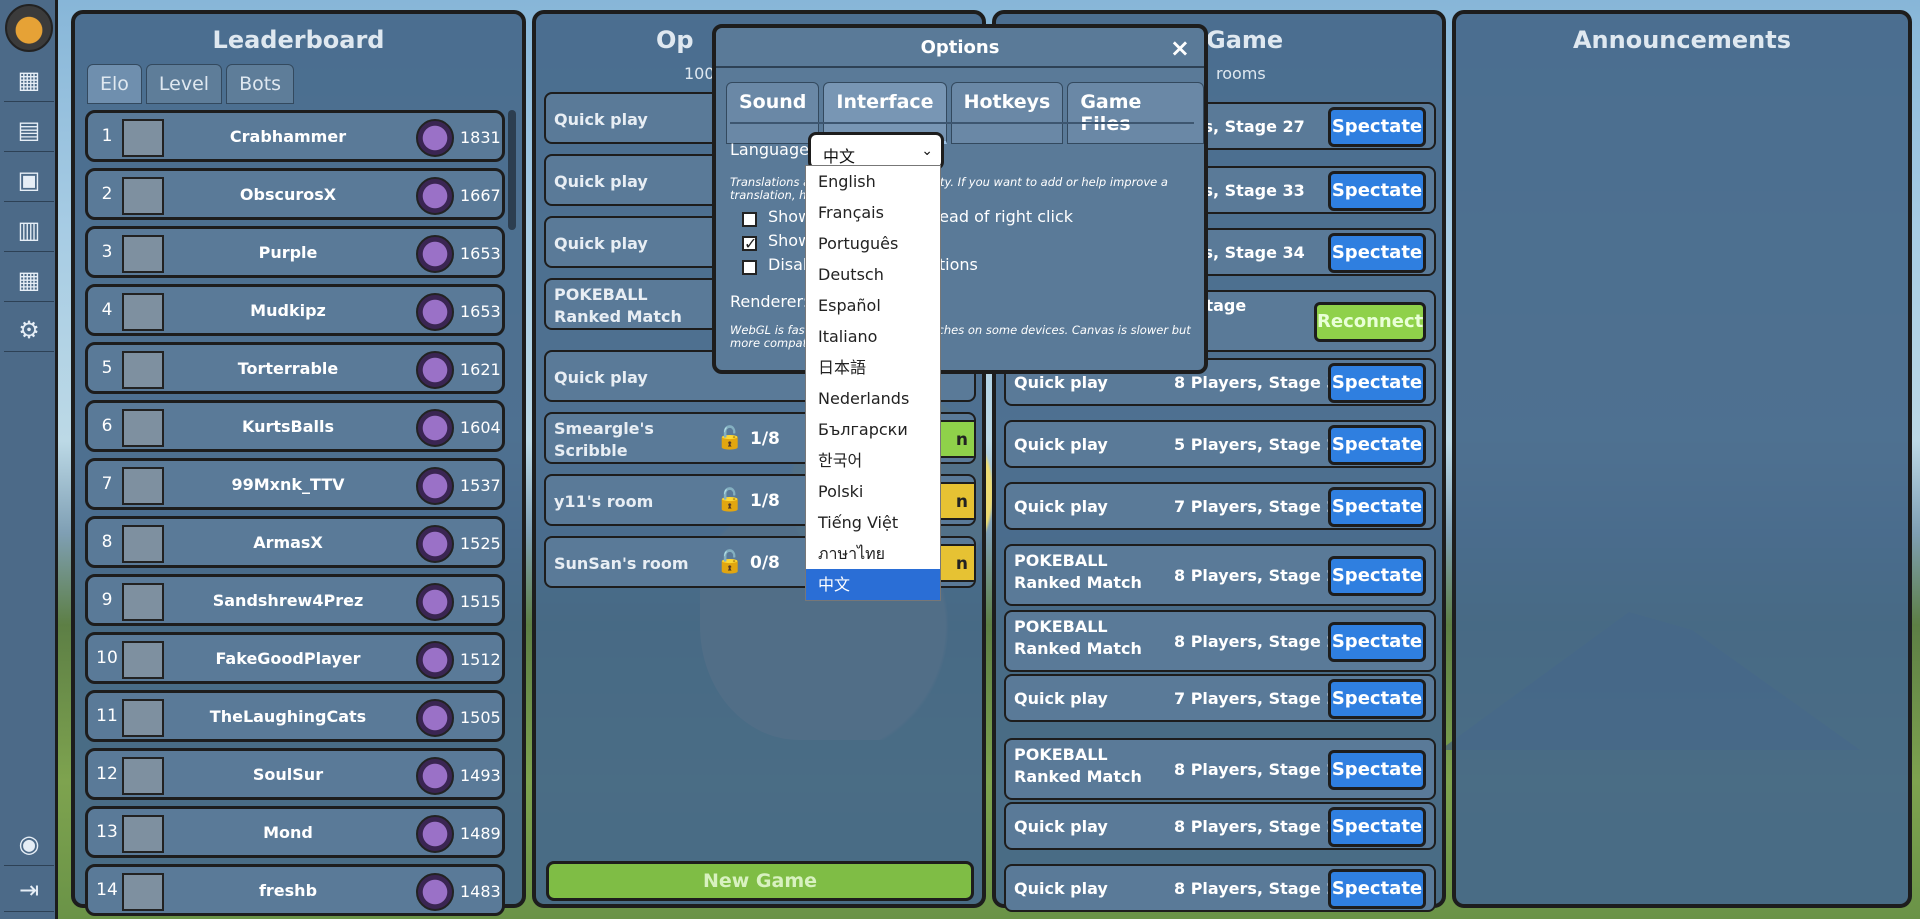  Describe the element at coordinates (512, 170) in the screenshot. I see `scrollbar` at that location.